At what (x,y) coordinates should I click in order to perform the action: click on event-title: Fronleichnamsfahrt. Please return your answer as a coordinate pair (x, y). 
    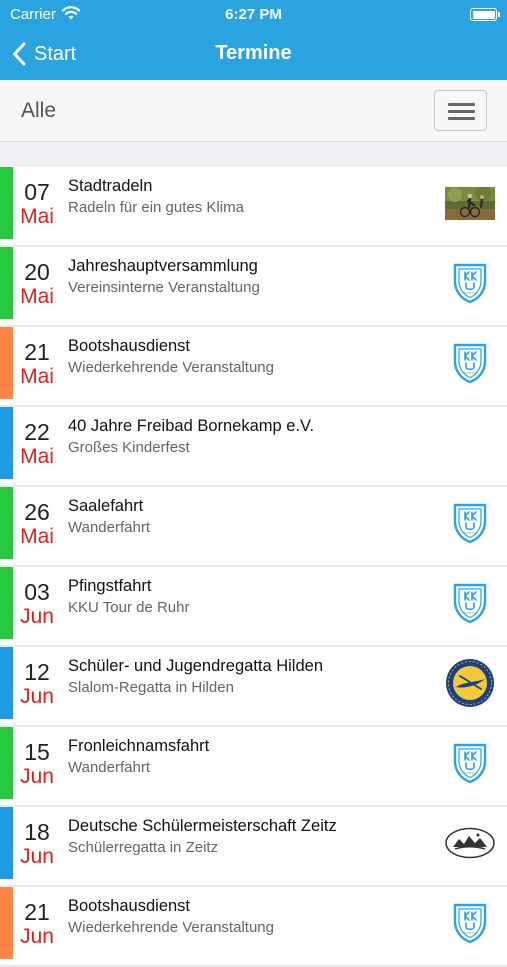
    Looking at the image, I should click on (139, 746).